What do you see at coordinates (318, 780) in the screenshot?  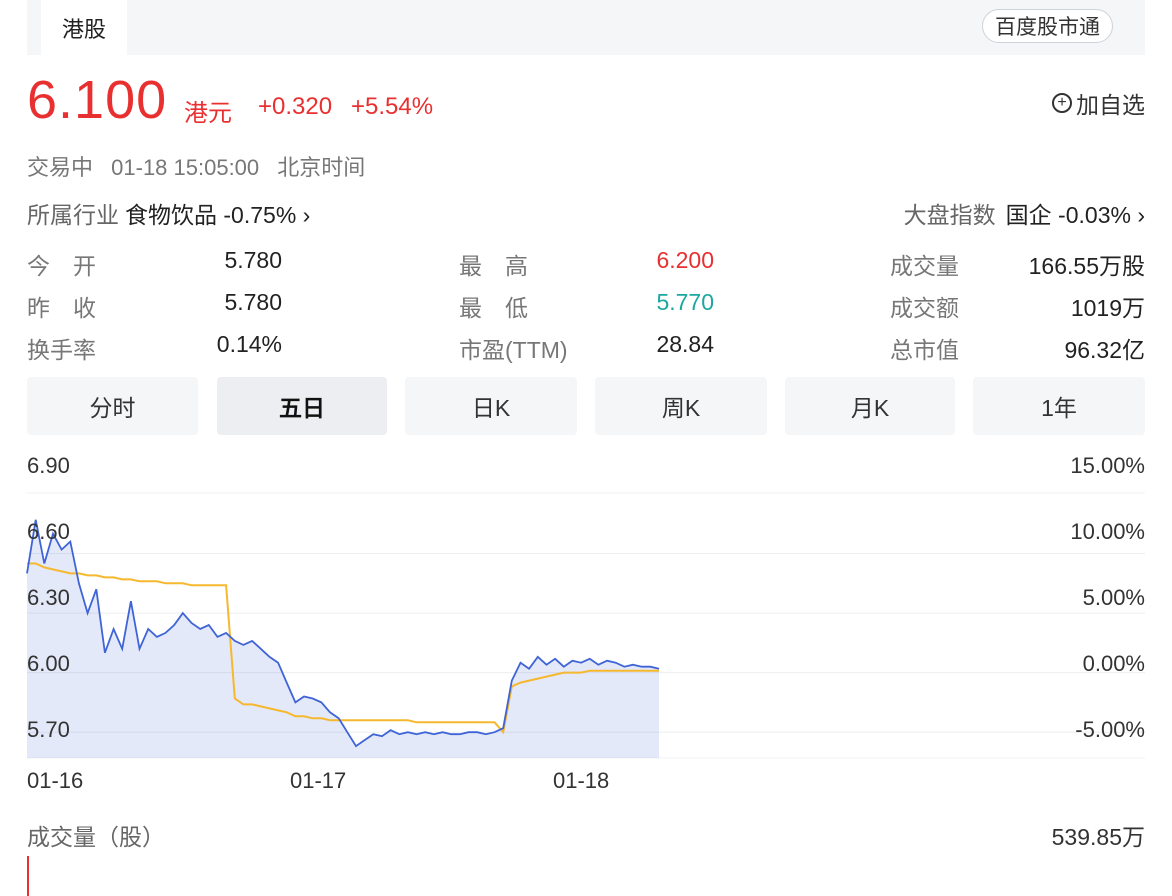 I see `x-tick-label: 01-17` at bounding box center [318, 780].